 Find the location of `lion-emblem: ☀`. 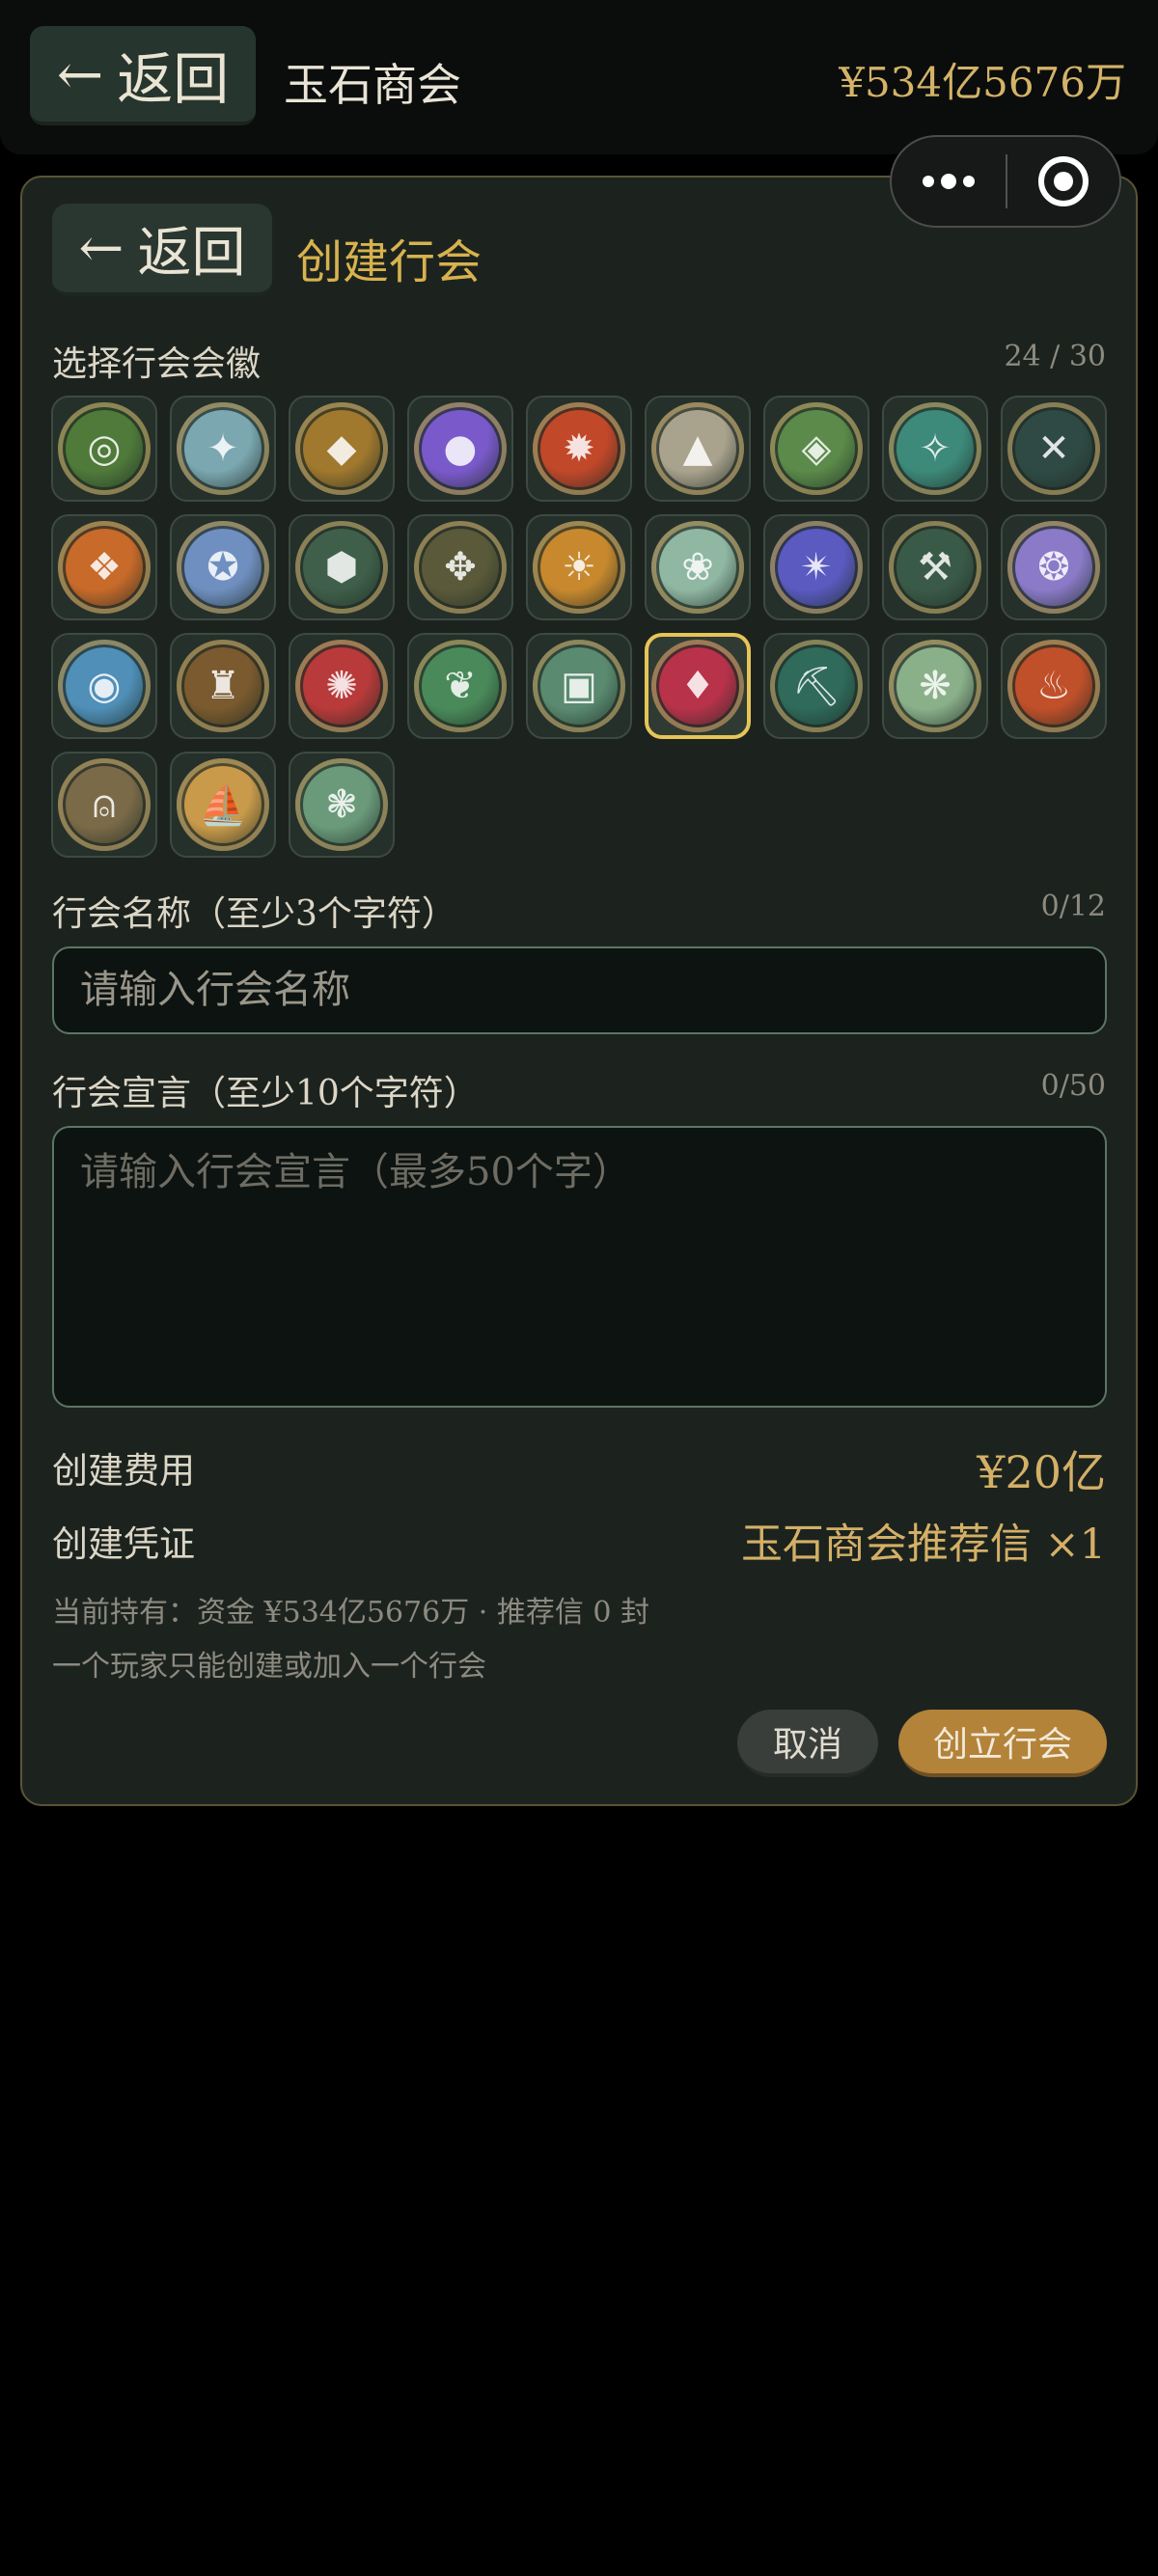

lion-emblem: ☀ is located at coordinates (579, 568).